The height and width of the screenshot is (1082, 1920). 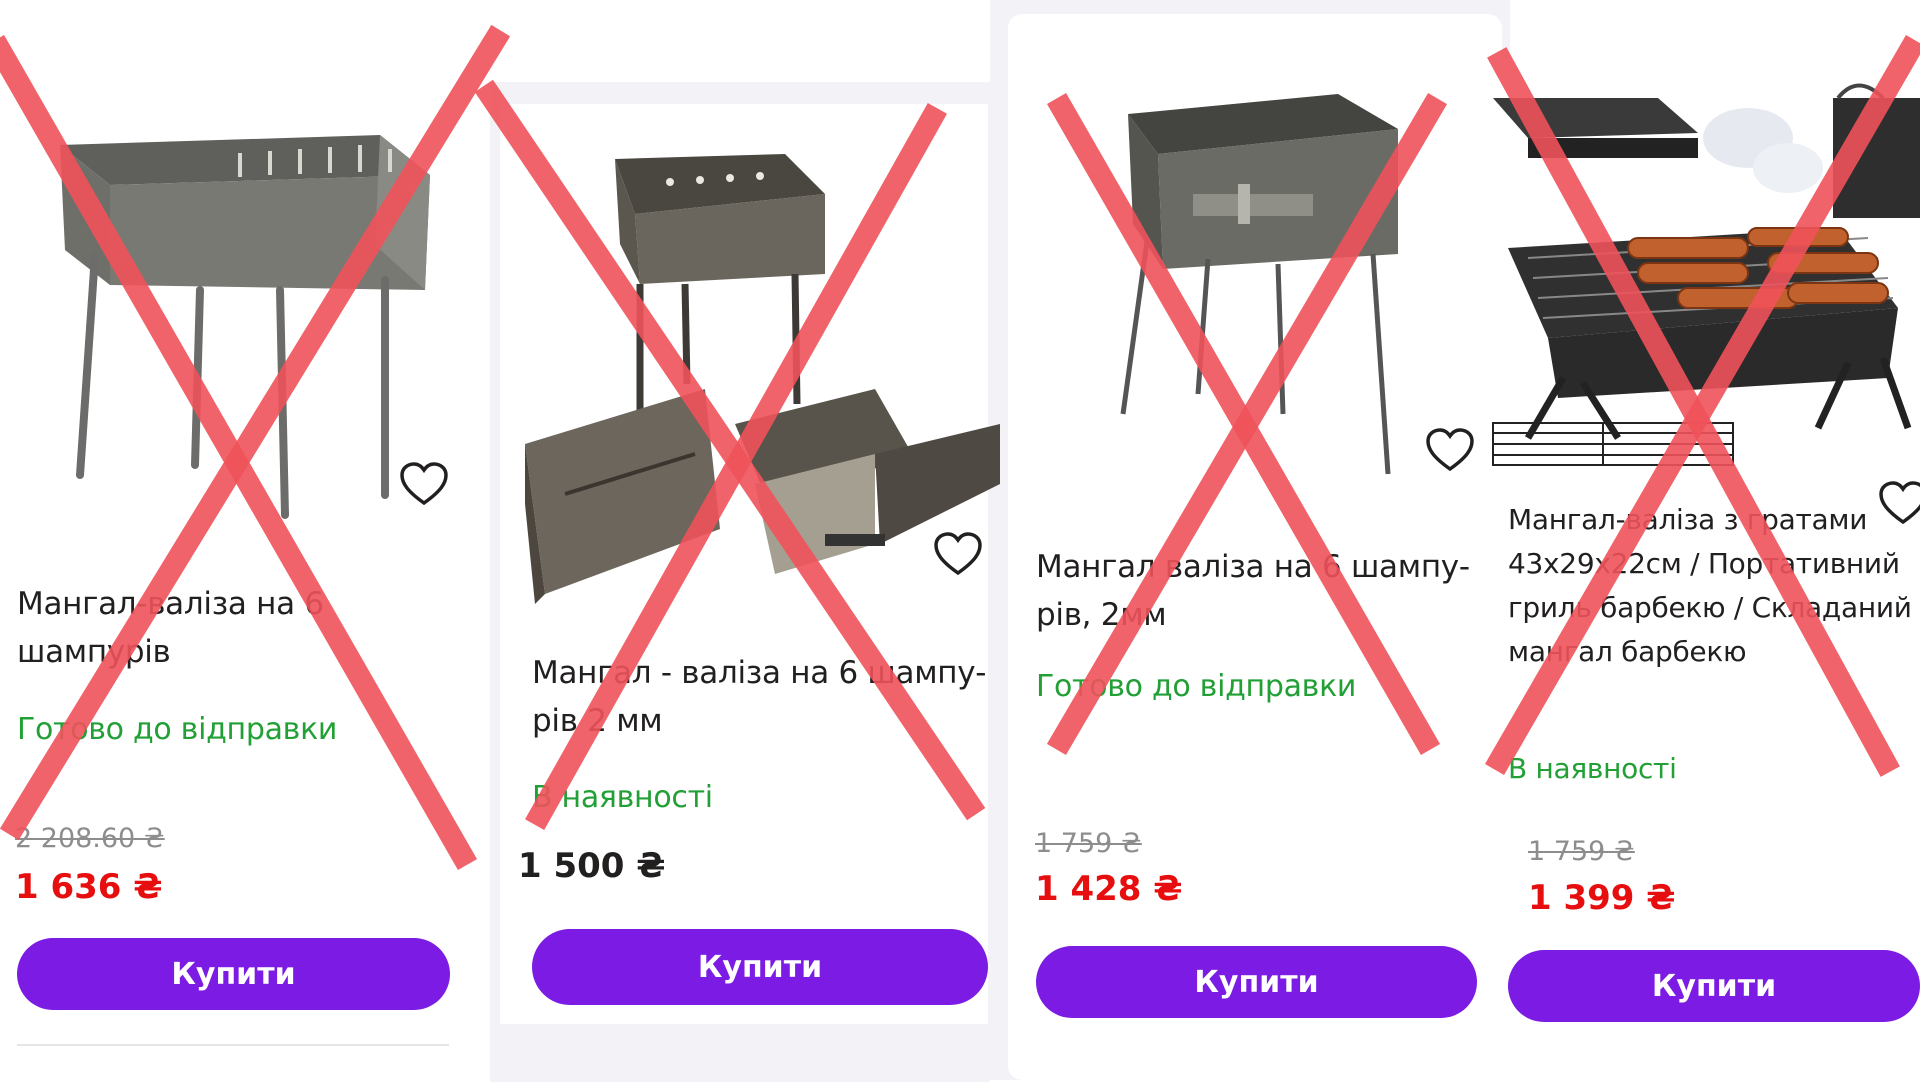 What do you see at coordinates (597, 721) in the screenshot?
I see `title-line: рів 2 мм` at bounding box center [597, 721].